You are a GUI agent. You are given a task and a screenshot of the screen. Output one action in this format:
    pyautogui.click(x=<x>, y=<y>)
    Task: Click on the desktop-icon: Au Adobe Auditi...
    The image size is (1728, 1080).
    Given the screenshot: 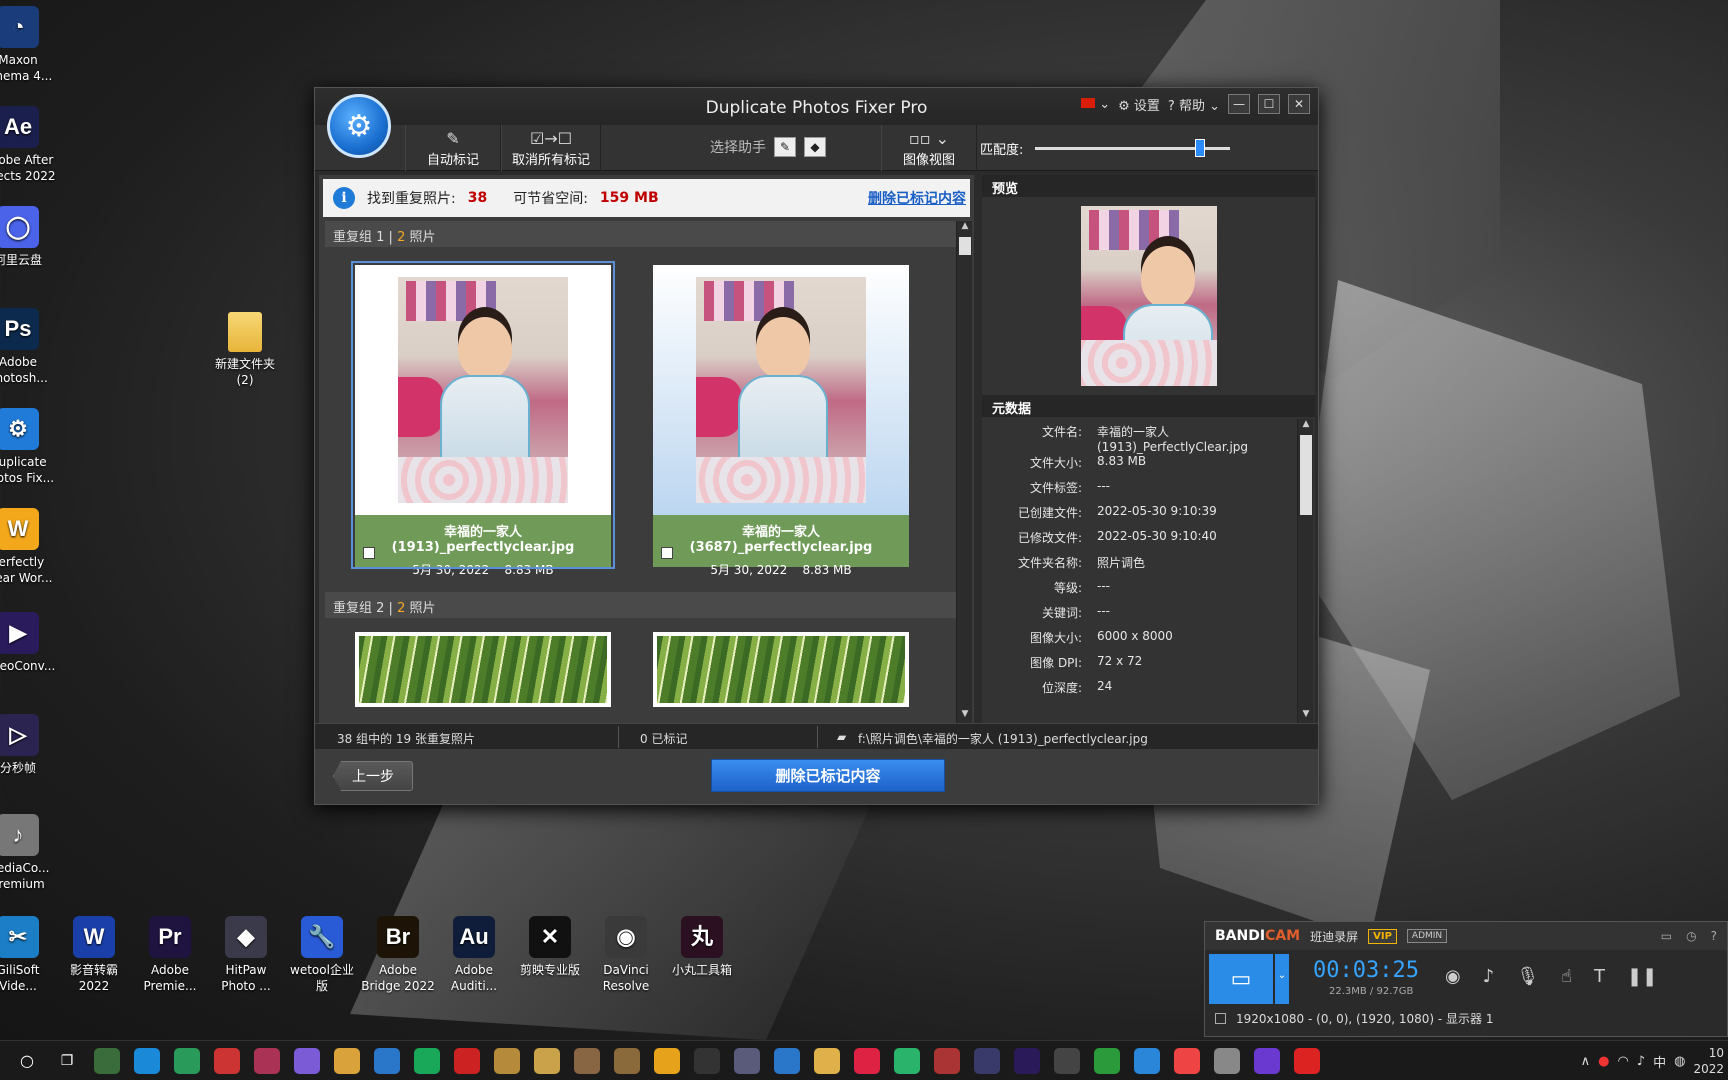 What is the action you would take?
    pyautogui.click(x=474, y=955)
    